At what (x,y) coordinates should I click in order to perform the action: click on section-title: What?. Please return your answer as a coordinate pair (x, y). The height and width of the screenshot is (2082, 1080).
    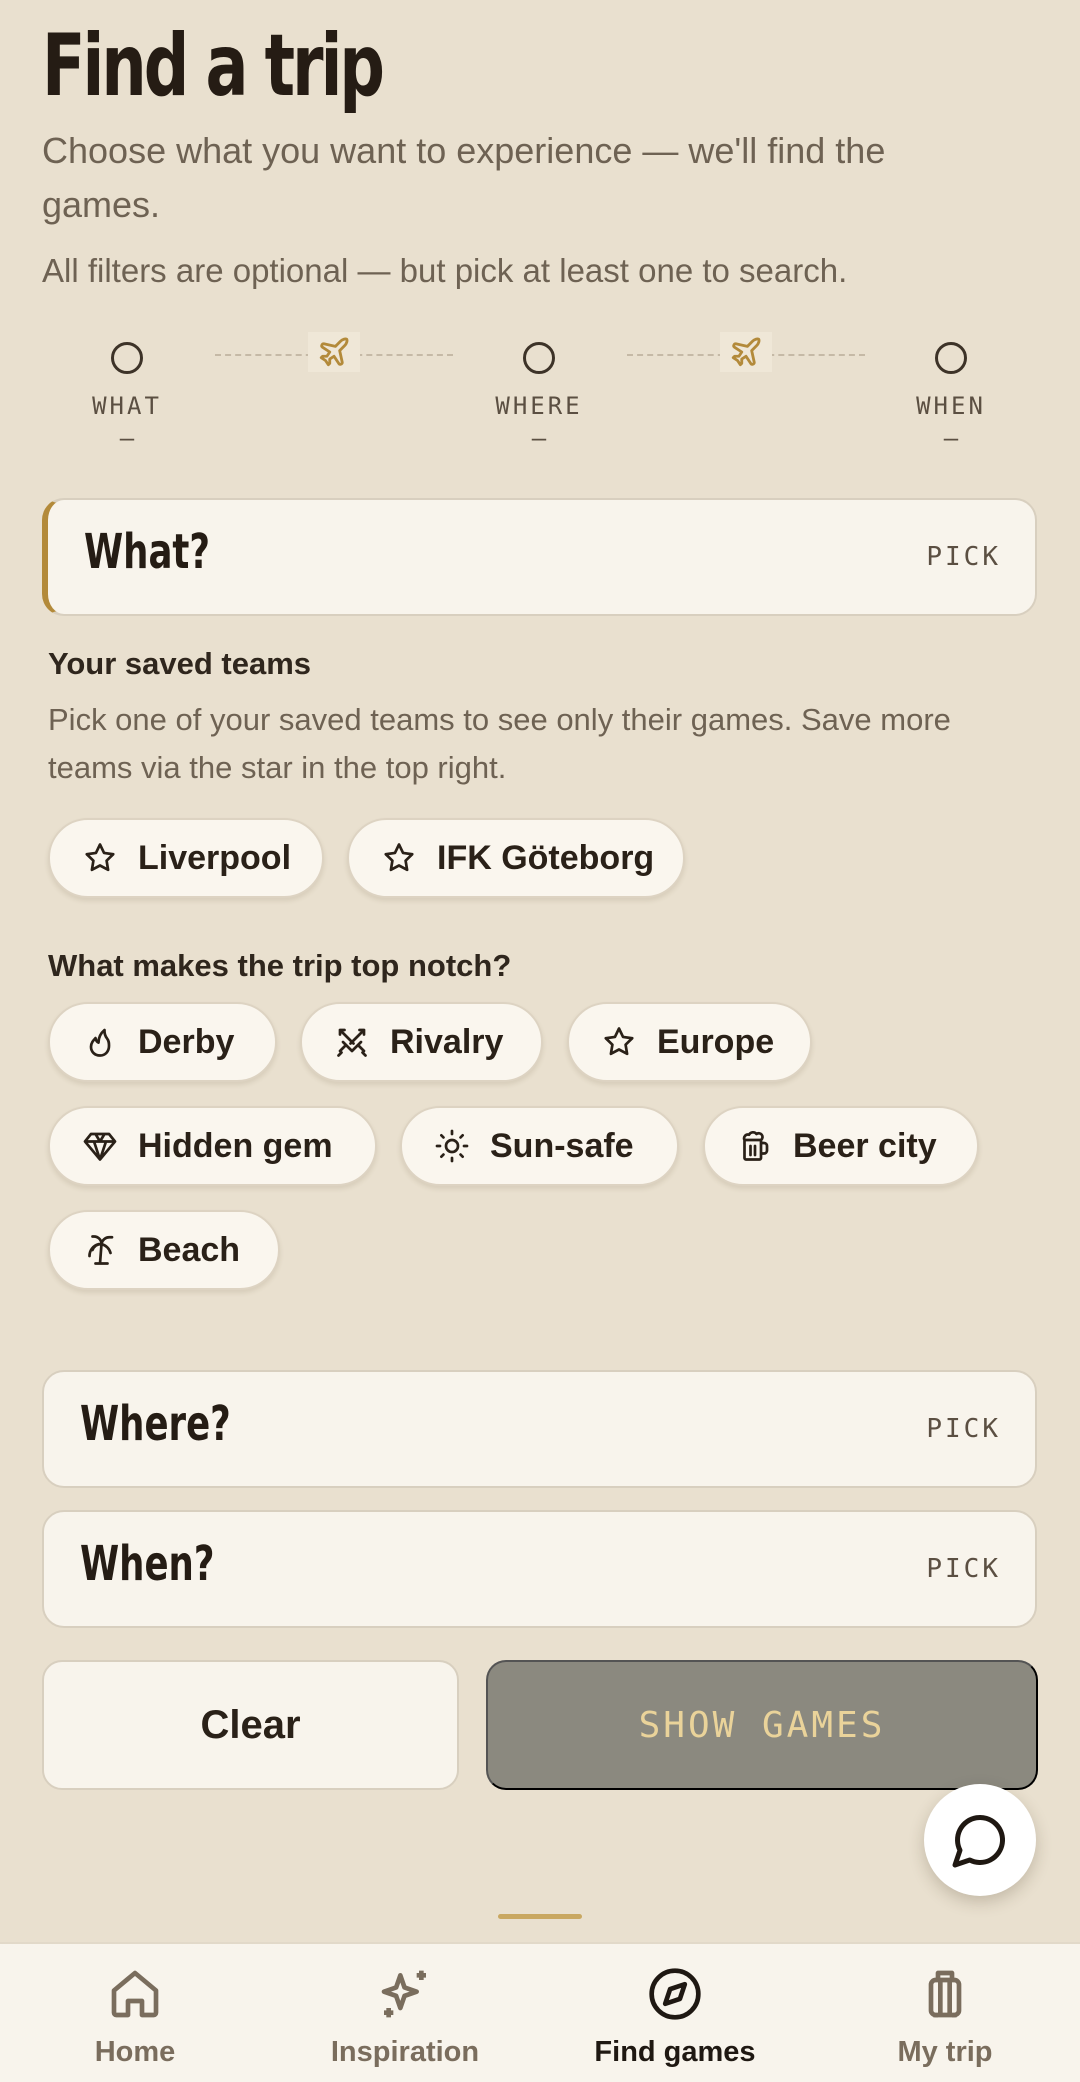
    Looking at the image, I should click on (147, 552).